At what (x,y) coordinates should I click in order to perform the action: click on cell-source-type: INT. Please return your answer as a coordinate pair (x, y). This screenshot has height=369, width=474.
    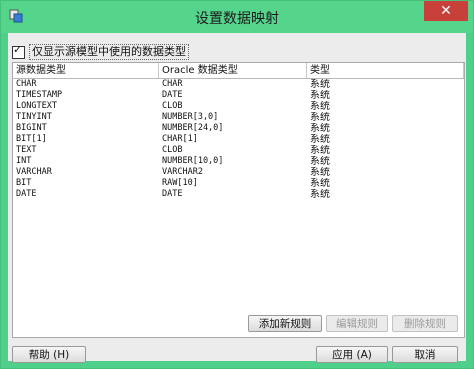
    Looking at the image, I should click on (86, 161).